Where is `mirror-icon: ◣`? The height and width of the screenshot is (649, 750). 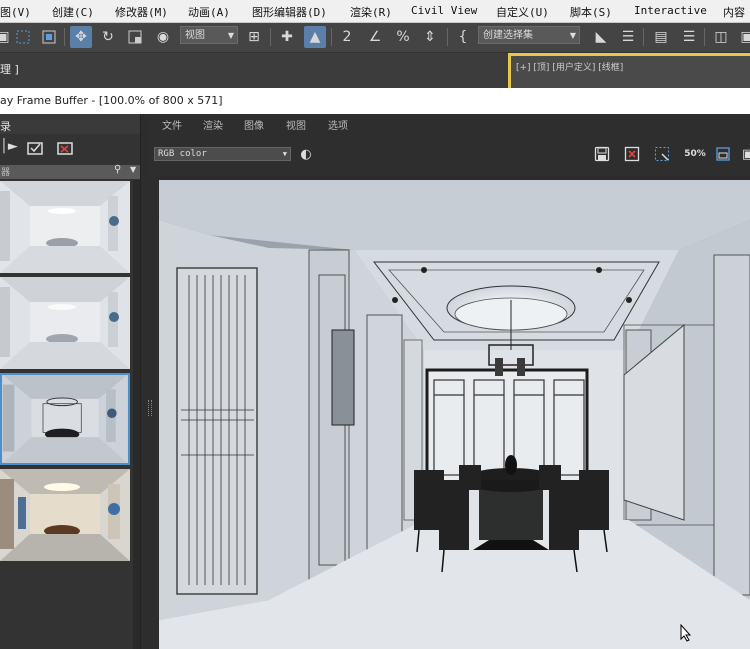 mirror-icon: ◣ is located at coordinates (601, 37).